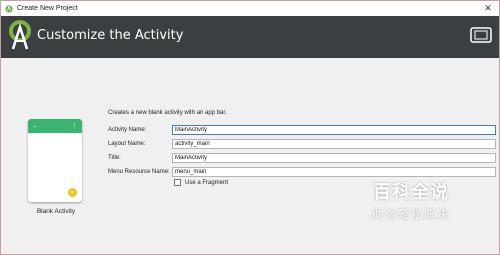 This screenshot has height=255, width=500. I want to click on android-studio-icon, so click(9, 8).